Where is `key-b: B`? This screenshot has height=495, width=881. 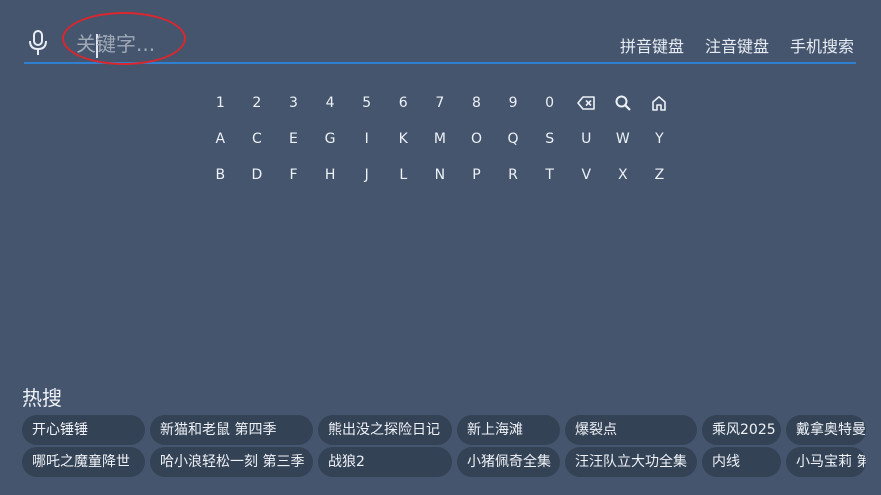 key-b: B is located at coordinates (220, 175).